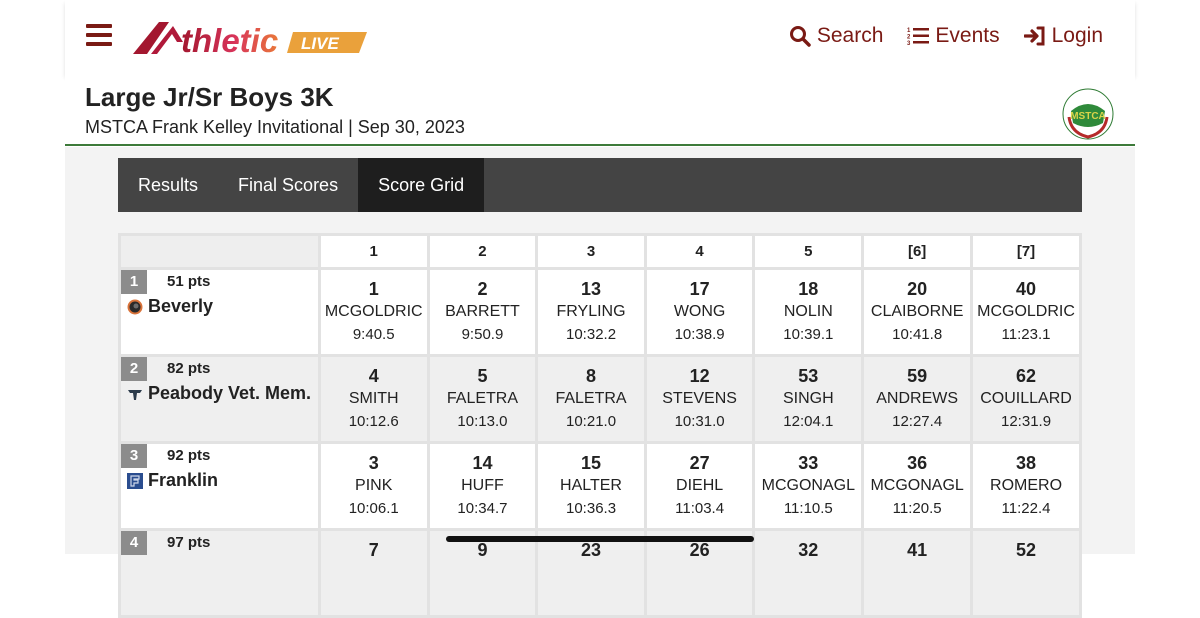 The height and width of the screenshot is (618, 1200). I want to click on team-name-link: Beverly, so click(222, 306).